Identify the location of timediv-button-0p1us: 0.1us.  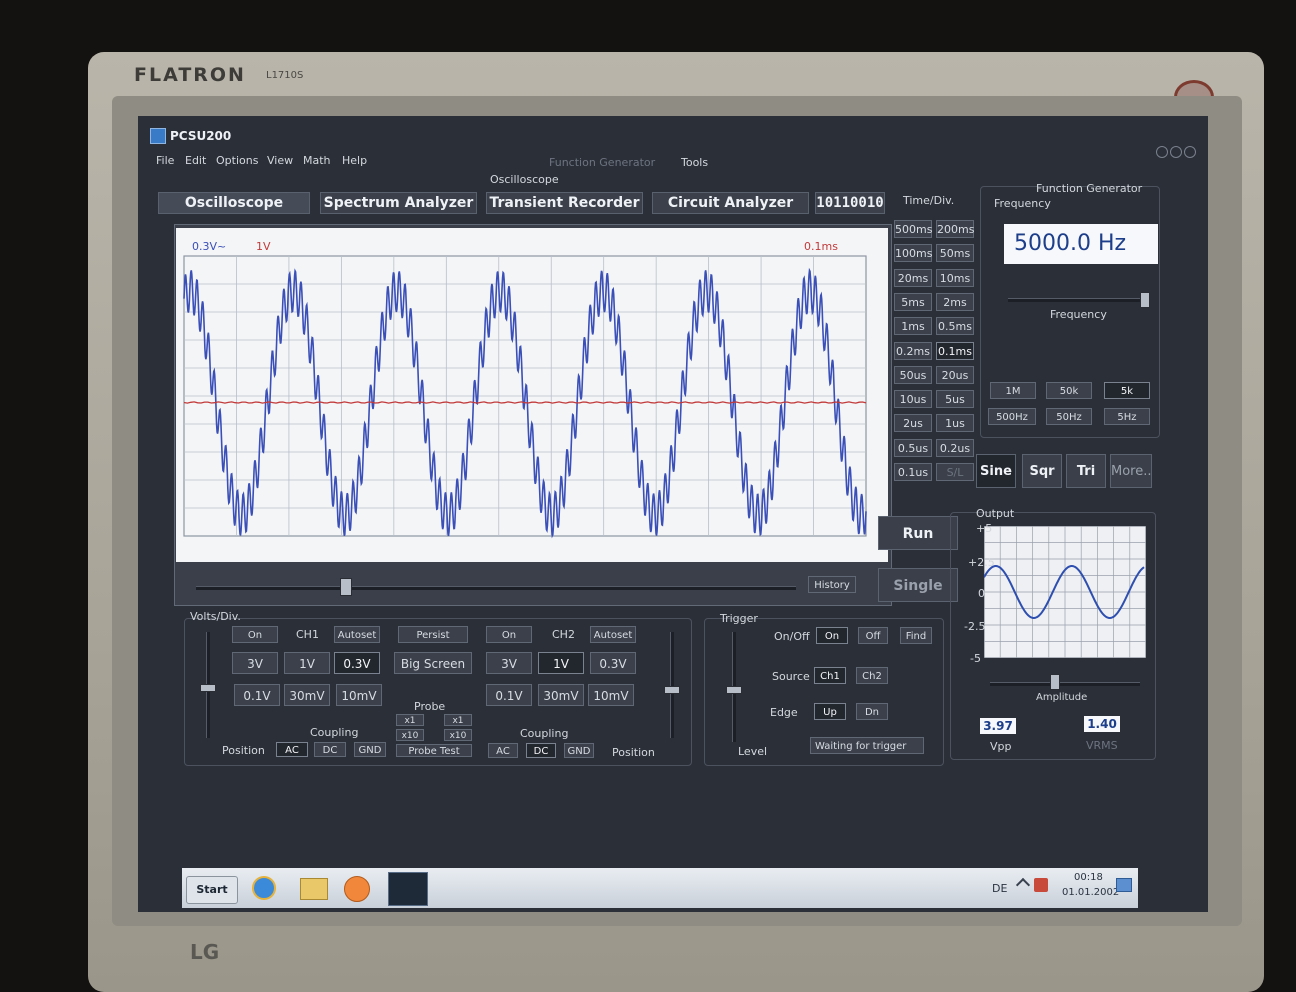
(913, 472).